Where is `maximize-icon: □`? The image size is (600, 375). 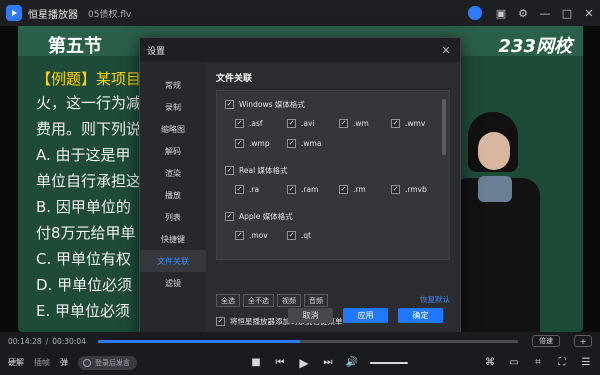 maximize-icon: □ is located at coordinates (567, 13).